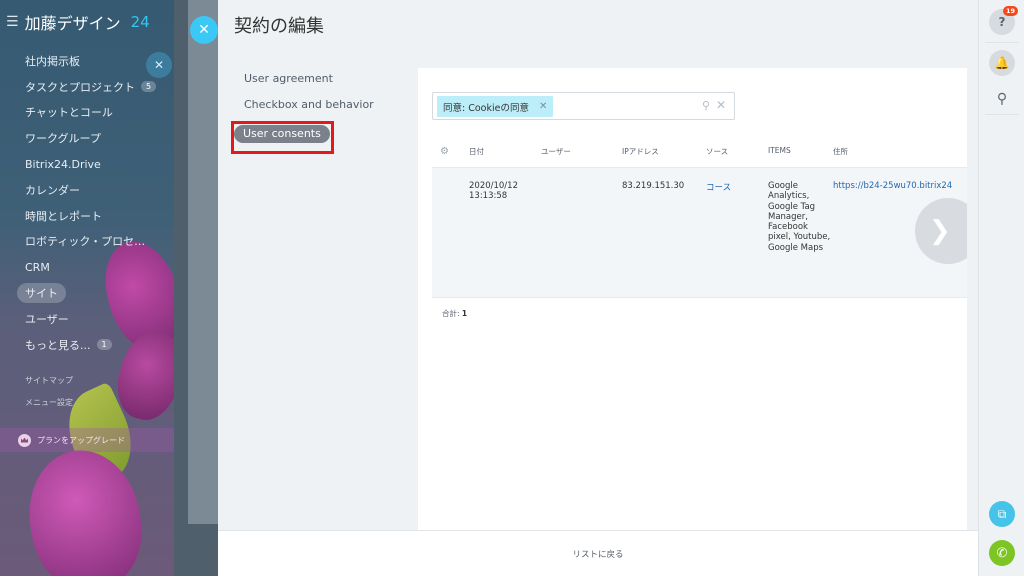  I want to click on sidebar-item-label: チャットとコール, so click(69, 113).